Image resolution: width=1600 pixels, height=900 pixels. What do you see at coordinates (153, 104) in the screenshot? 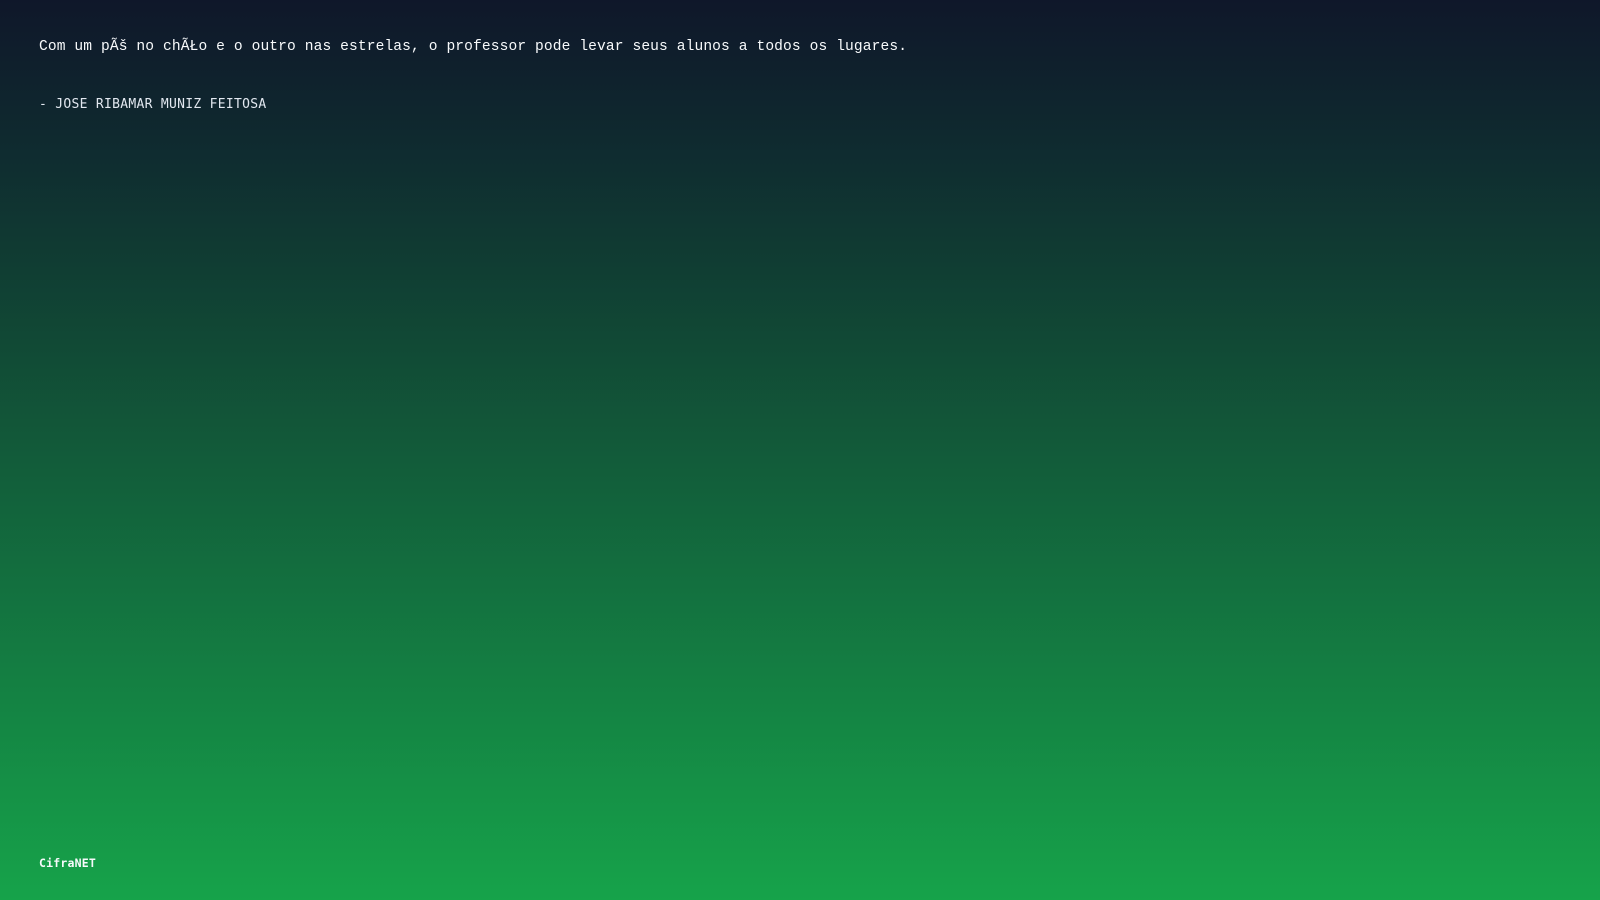
I see `quote-author: - JOSE RIBAMAR MUNIZ FEITOSA` at bounding box center [153, 104].